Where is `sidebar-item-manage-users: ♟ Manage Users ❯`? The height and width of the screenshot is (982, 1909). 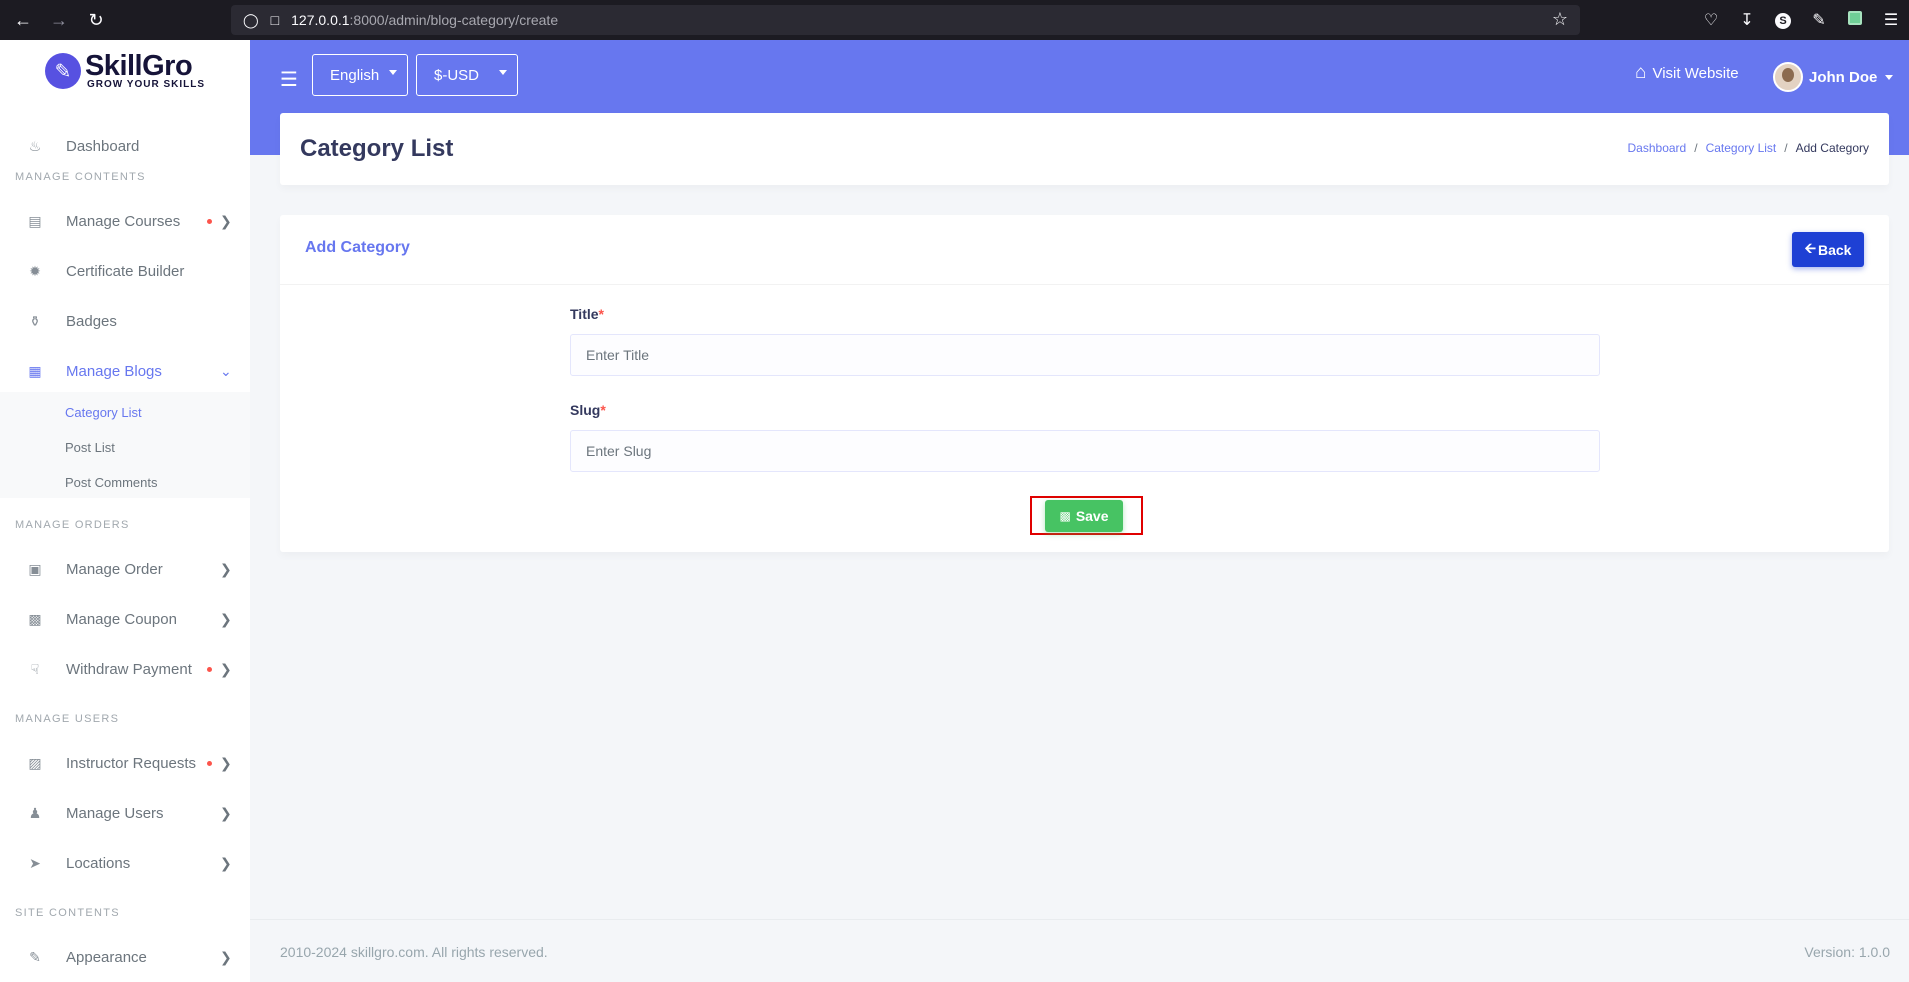
sidebar-item-manage-users: ♟ Manage Users ❯ is located at coordinates (125, 813).